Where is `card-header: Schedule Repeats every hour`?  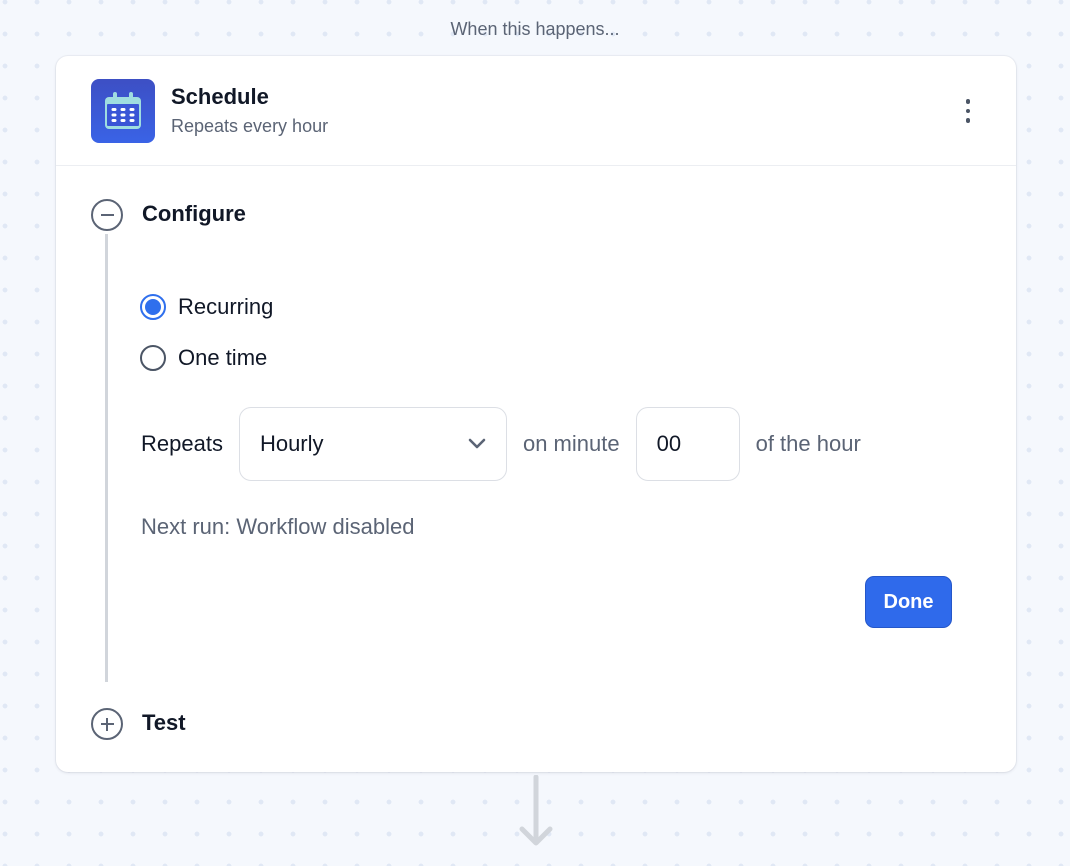 card-header: Schedule Repeats every hour is located at coordinates (536, 111).